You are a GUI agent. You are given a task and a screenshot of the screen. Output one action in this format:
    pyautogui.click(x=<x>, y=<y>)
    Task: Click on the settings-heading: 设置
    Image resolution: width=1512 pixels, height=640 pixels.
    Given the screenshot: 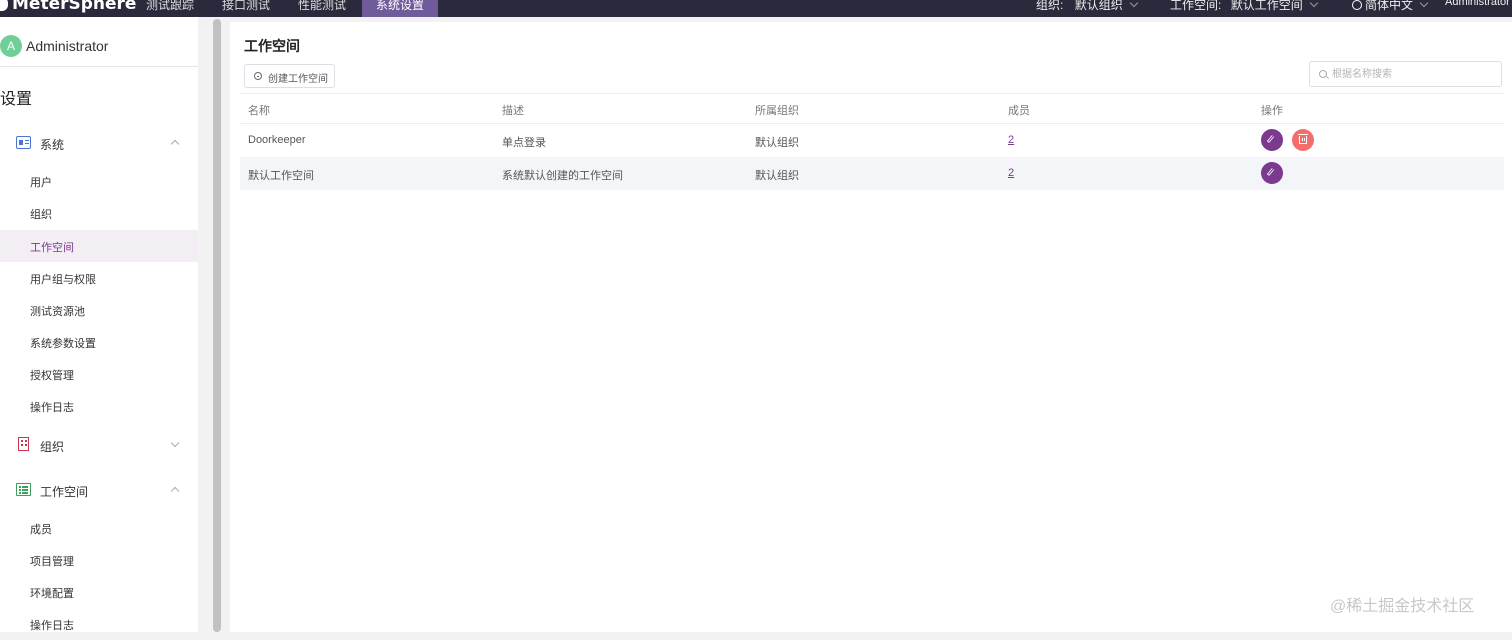 What is the action you would take?
    pyautogui.click(x=16, y=99)
    